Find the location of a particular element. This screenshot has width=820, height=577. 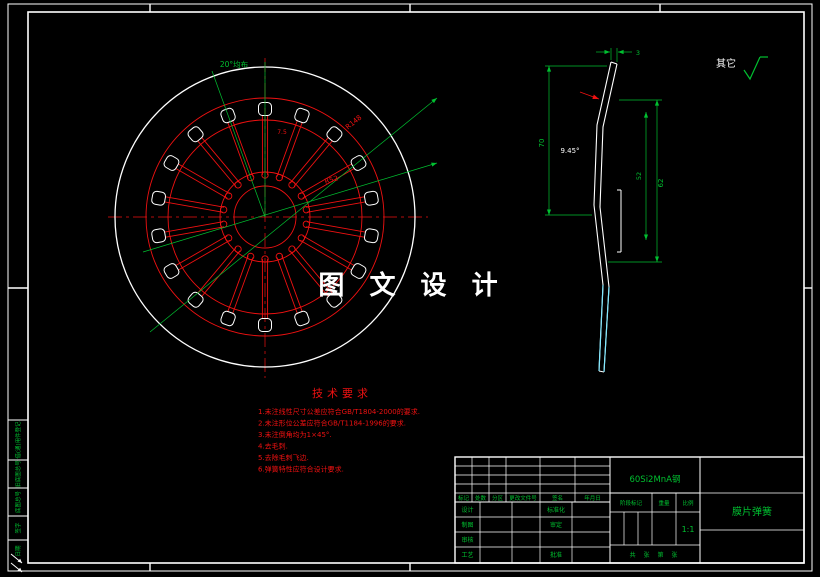

revision-header: 分区 is located at coordinates (498, 498).